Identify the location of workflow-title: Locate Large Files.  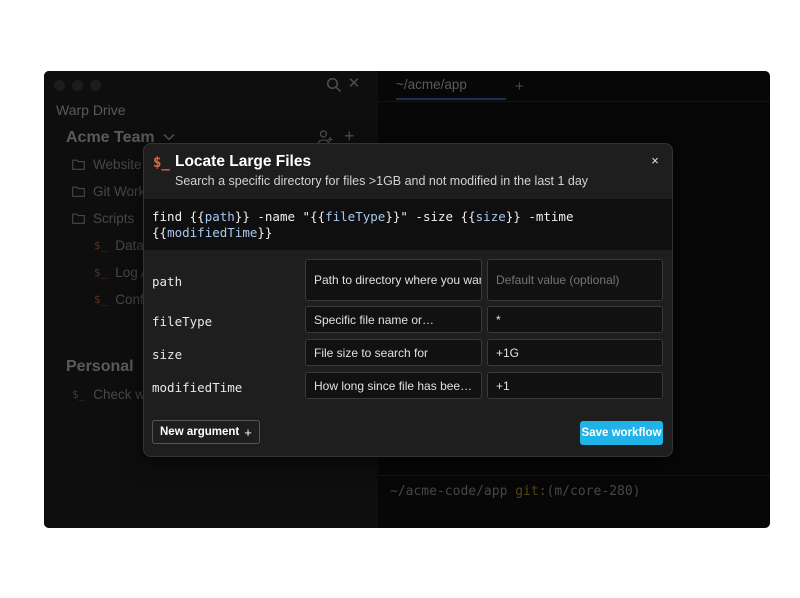
(243, 162).